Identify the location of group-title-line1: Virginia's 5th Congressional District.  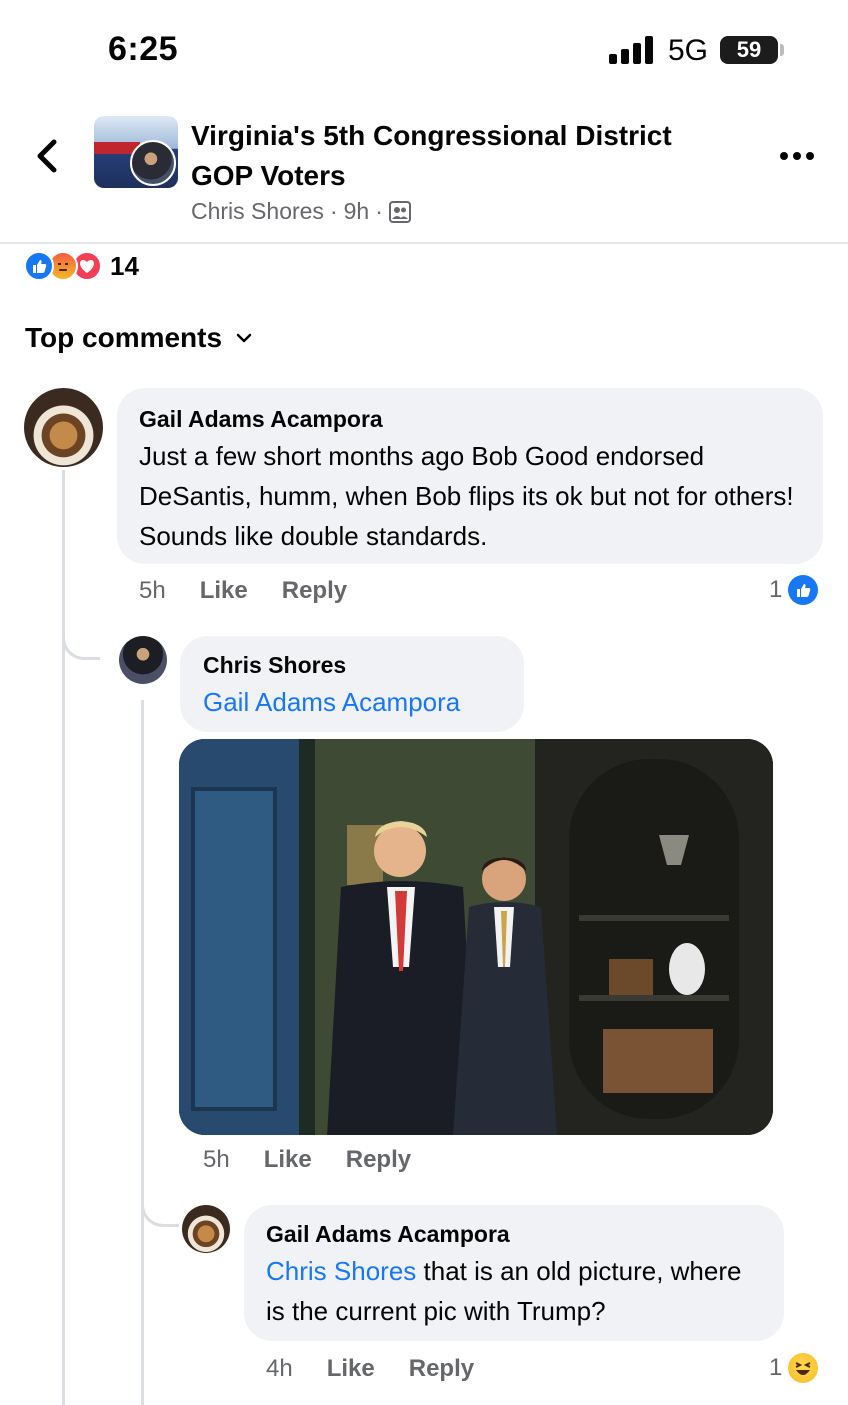
(431, 135).